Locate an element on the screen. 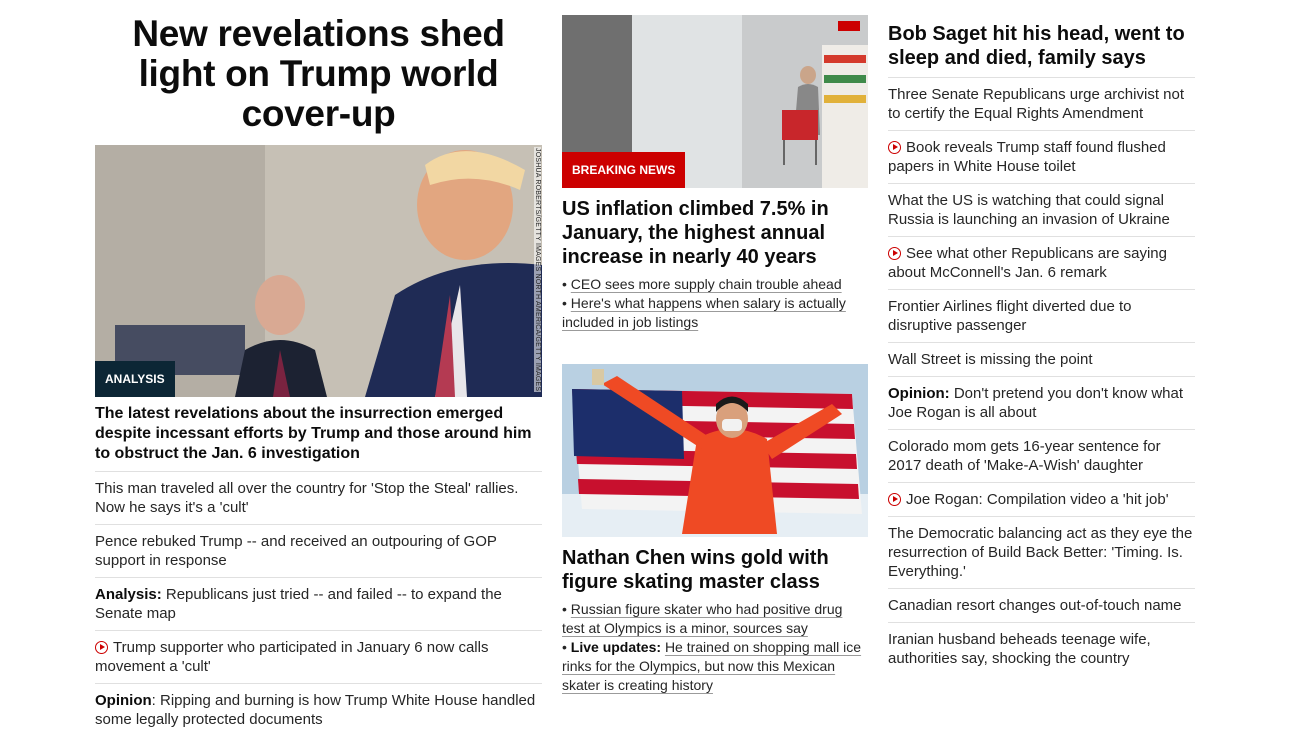 The image size is (1290, 736). list-item-text: Wall Street is missing the point is located at coordinates (990, 359).